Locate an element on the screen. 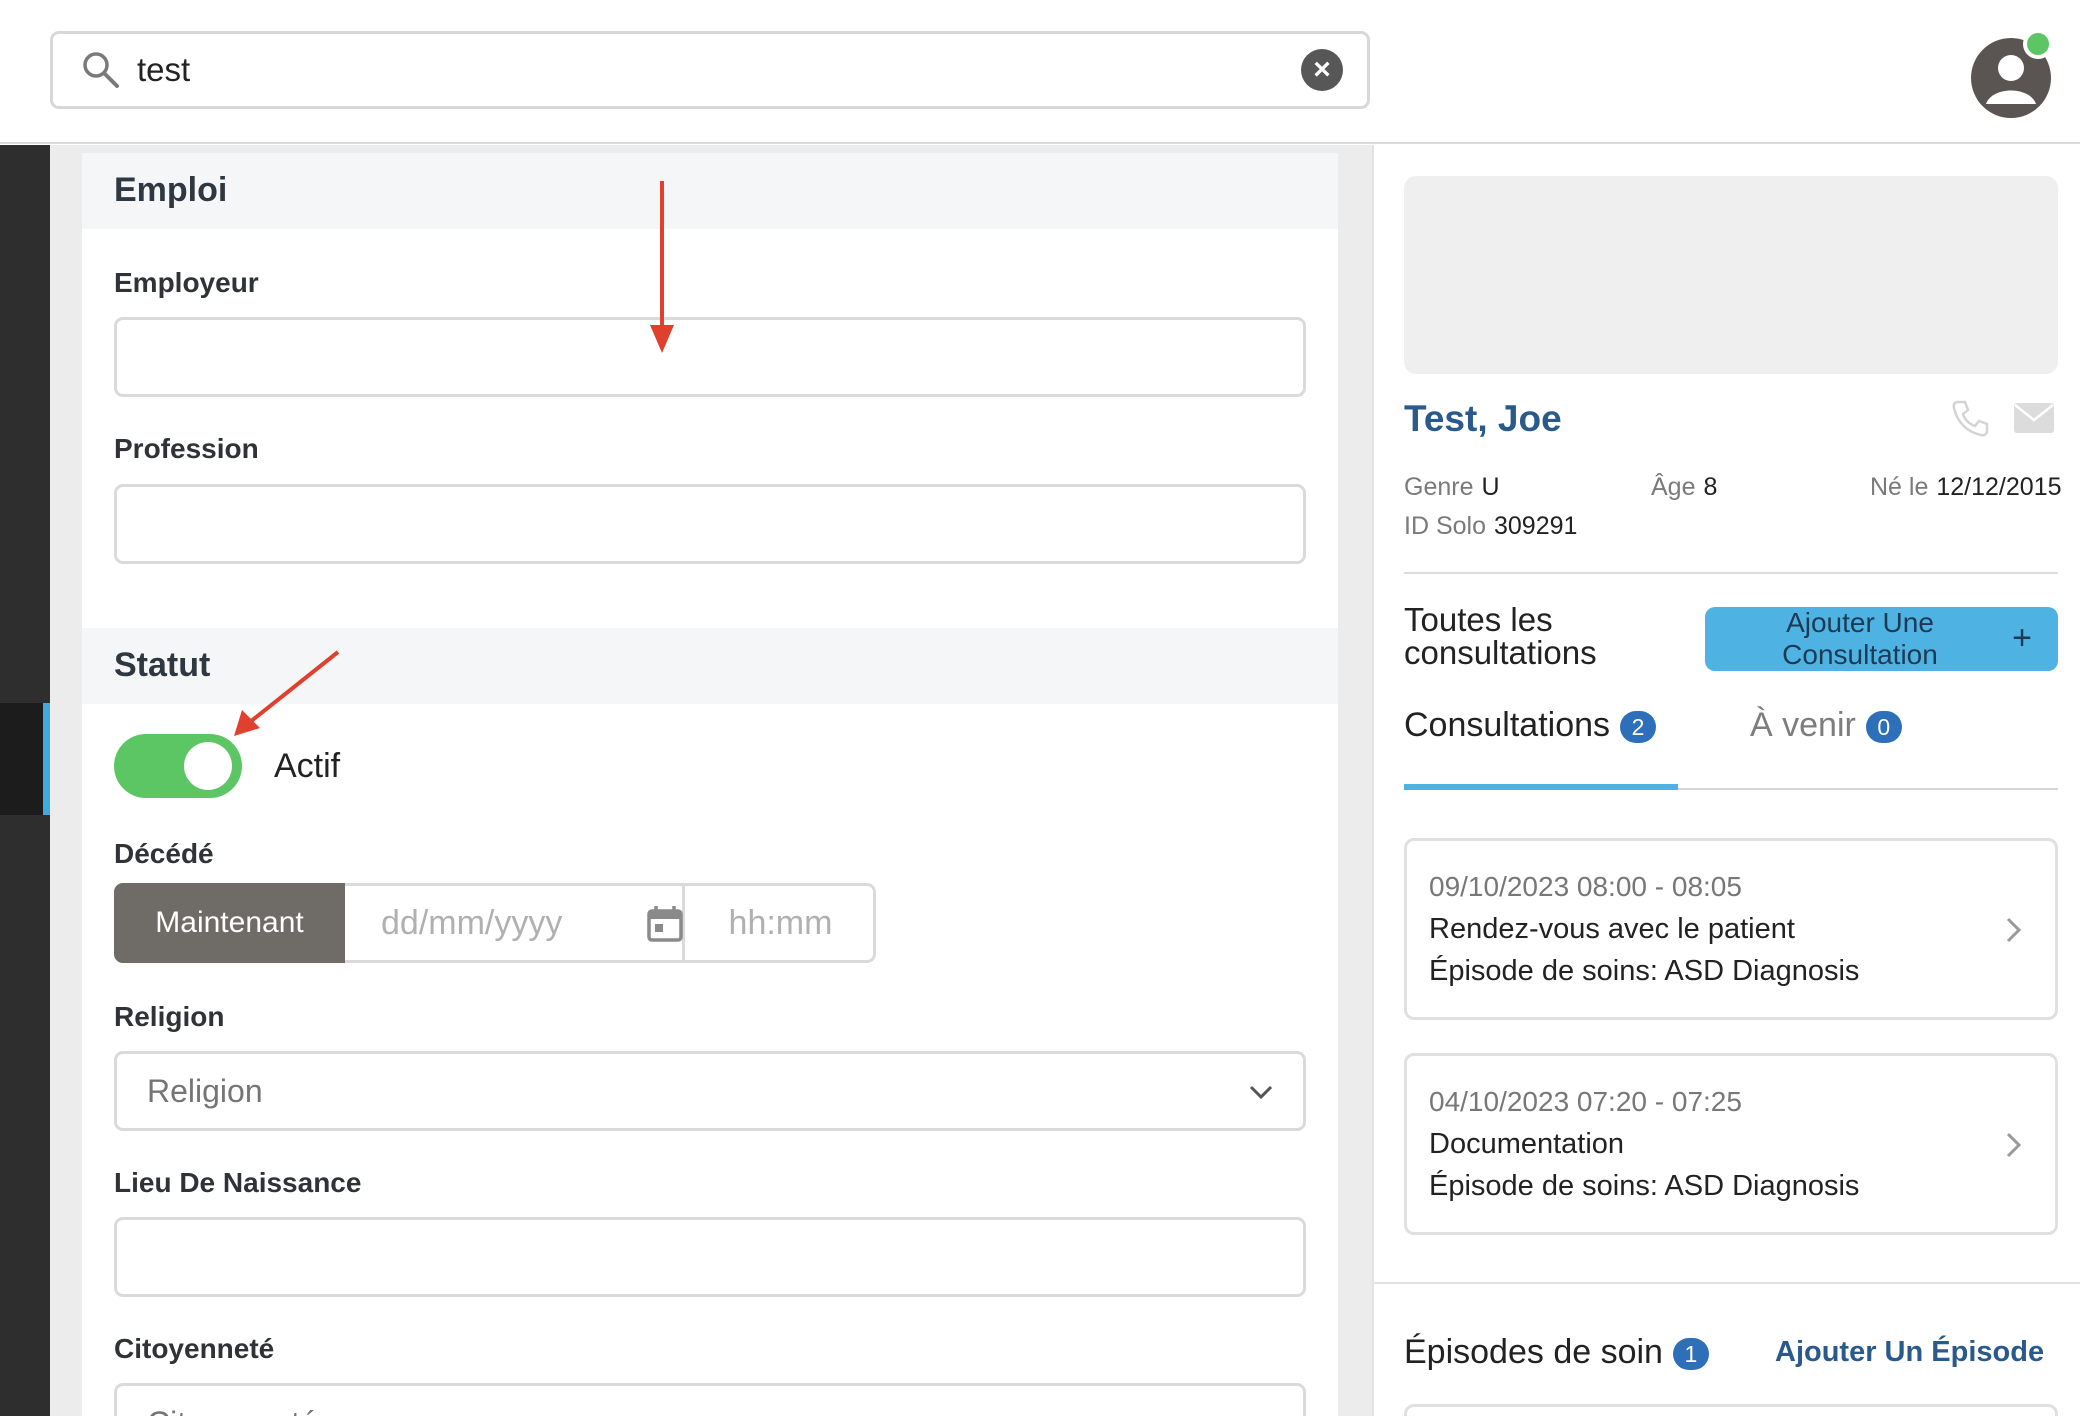 The height and width of the screenshot is (1416, 2080). religion-select is located at coordinates (710, 1091).